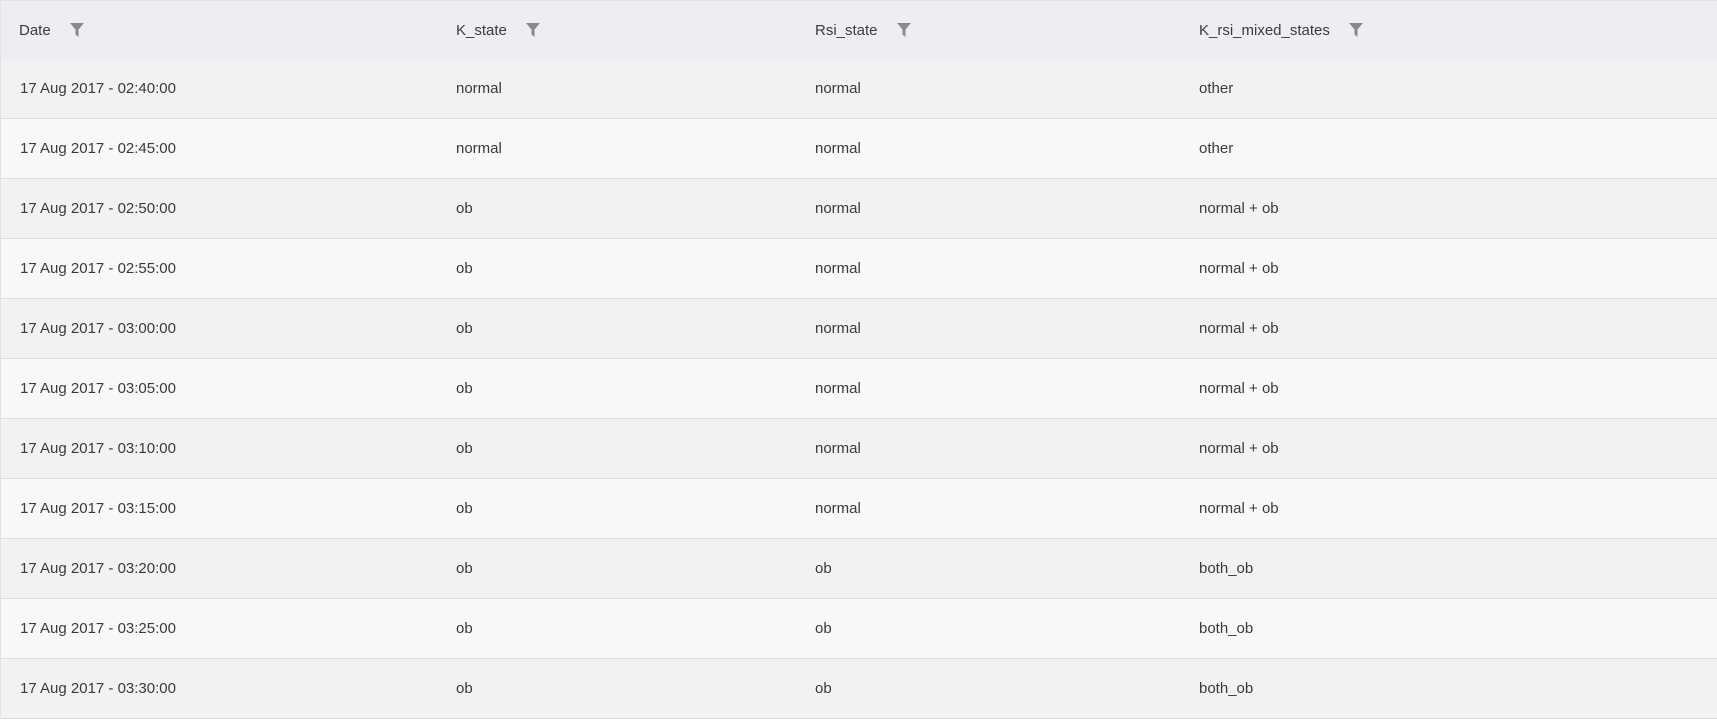 The image size is (1717, 720). I want to click on column-header-date: Date, so click(52, 30).